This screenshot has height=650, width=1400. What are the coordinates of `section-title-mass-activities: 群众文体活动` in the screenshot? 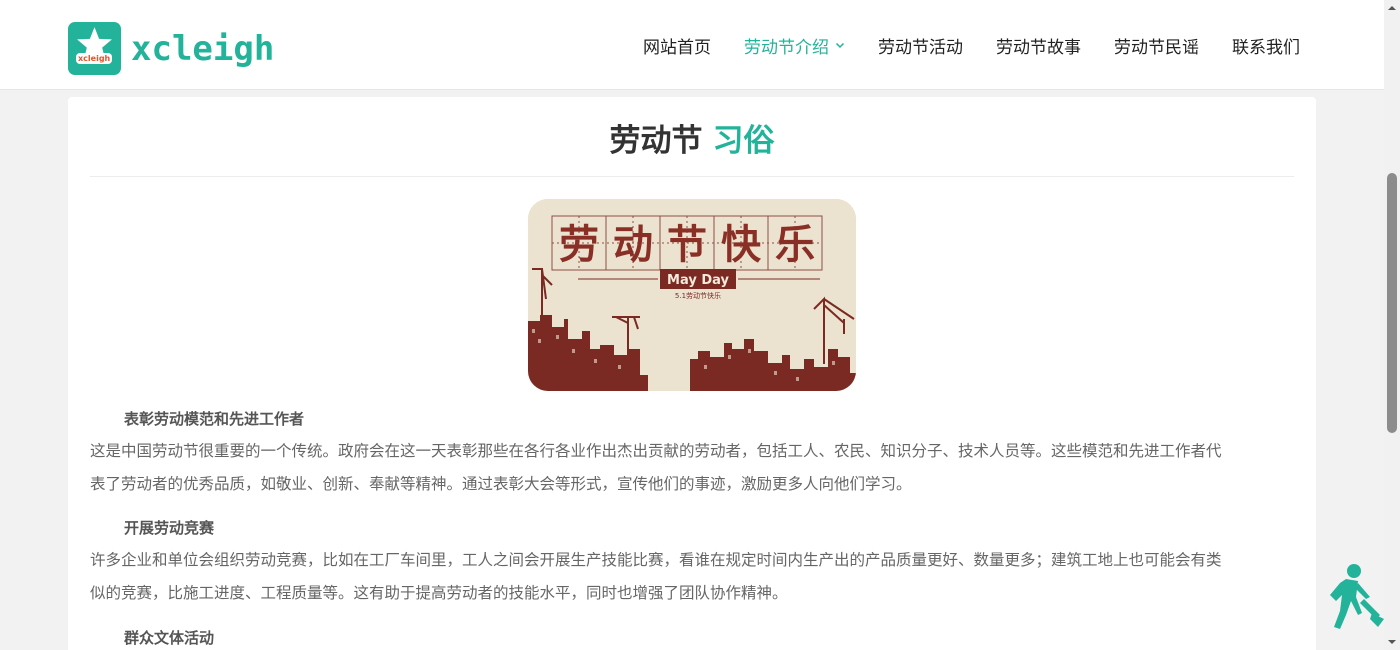 It's located at (169, 638).